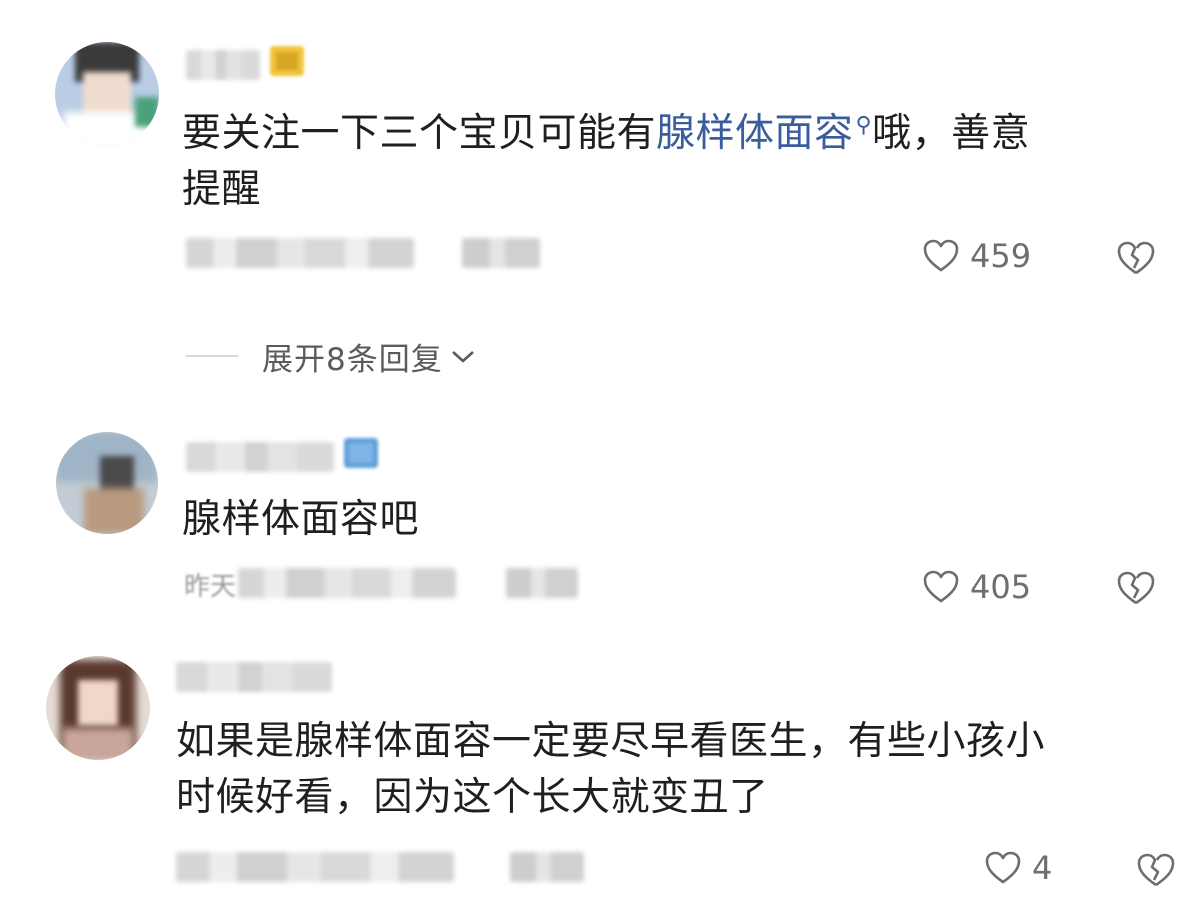 The image size is (1200, 914). I want to click on comment-text: 腺样体面容吧, so click(301, 519).